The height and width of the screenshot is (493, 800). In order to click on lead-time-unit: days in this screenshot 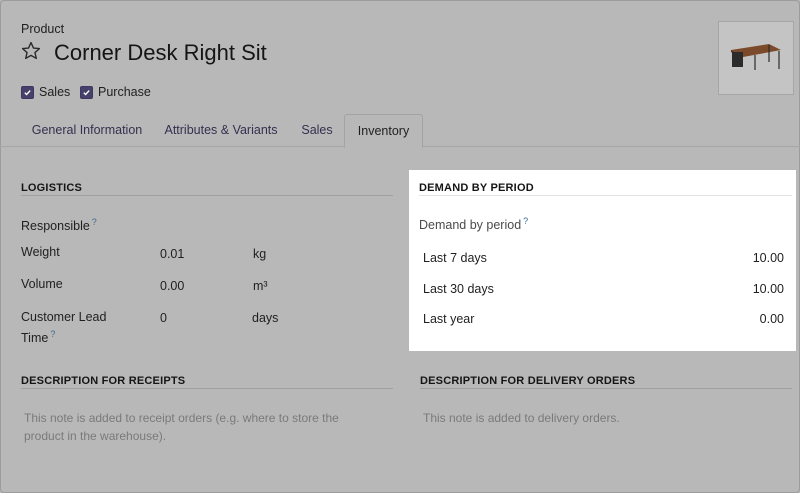, I will do `click(265, 318)`.